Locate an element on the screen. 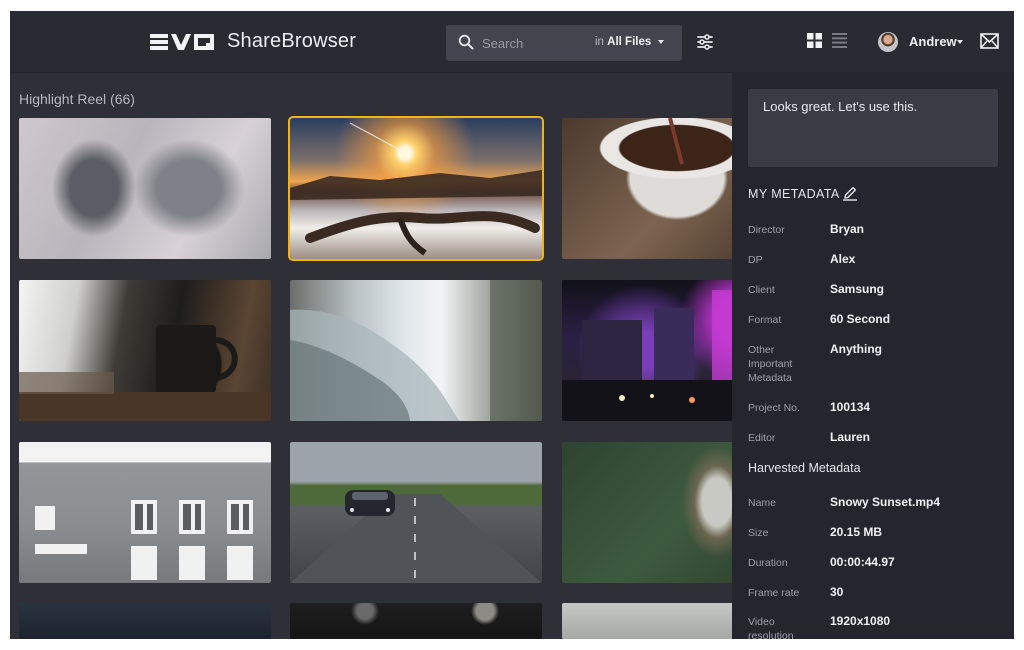 The image size is (1024, 650). gallery-title: Highlight Reel (66) is located at coordinates (77, 99).